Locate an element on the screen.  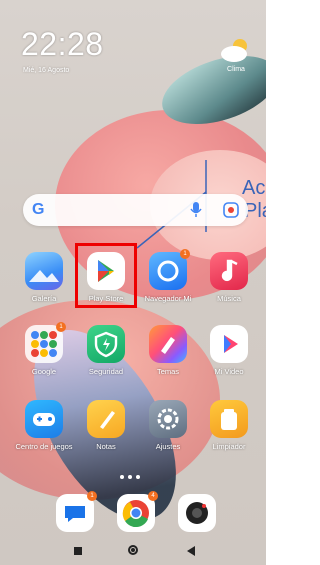
browser-icon: 1 is located at coordinates (169, 269).